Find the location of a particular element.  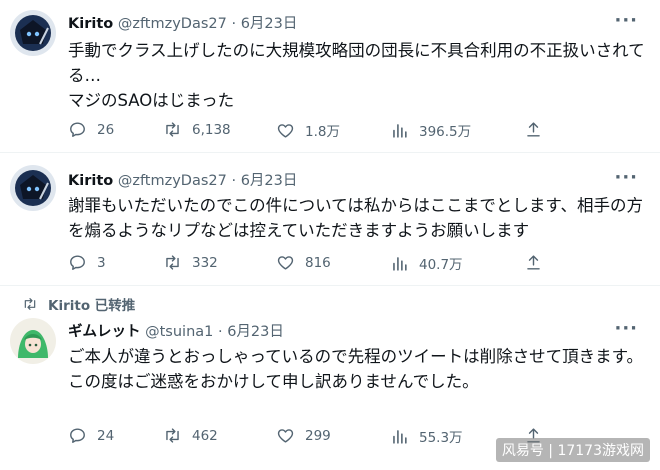

retweet-count: 332 is located at coordinates (205, 262).